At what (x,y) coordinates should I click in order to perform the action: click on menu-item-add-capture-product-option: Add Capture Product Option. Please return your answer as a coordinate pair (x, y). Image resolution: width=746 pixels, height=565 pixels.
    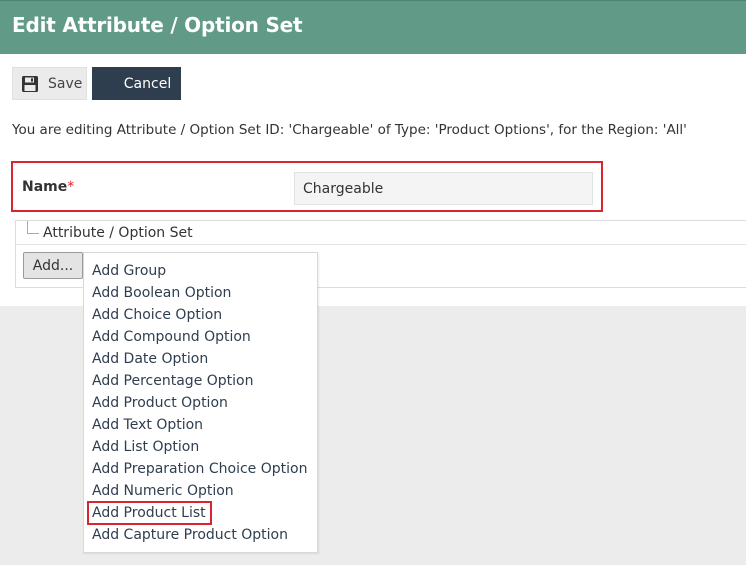
    Looking at the image, I should click on (190, 535).